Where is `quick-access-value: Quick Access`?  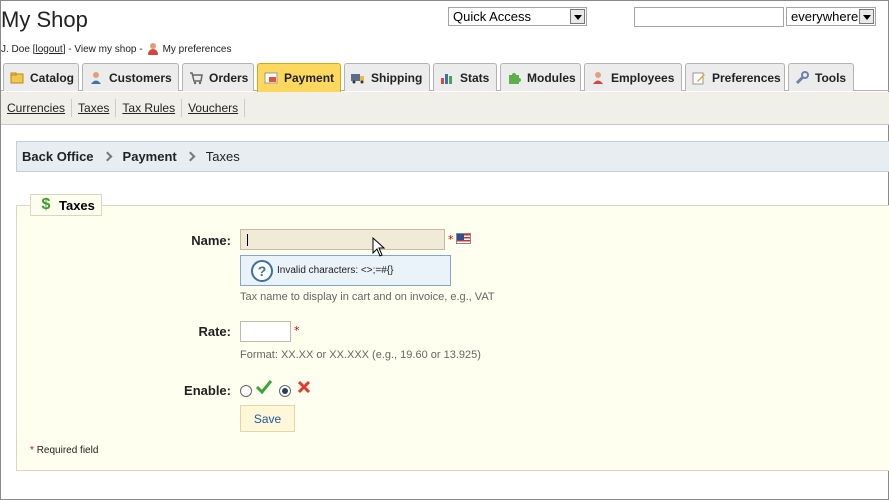
quick-access-value: Quick Access is located at coordinates (492, 16).